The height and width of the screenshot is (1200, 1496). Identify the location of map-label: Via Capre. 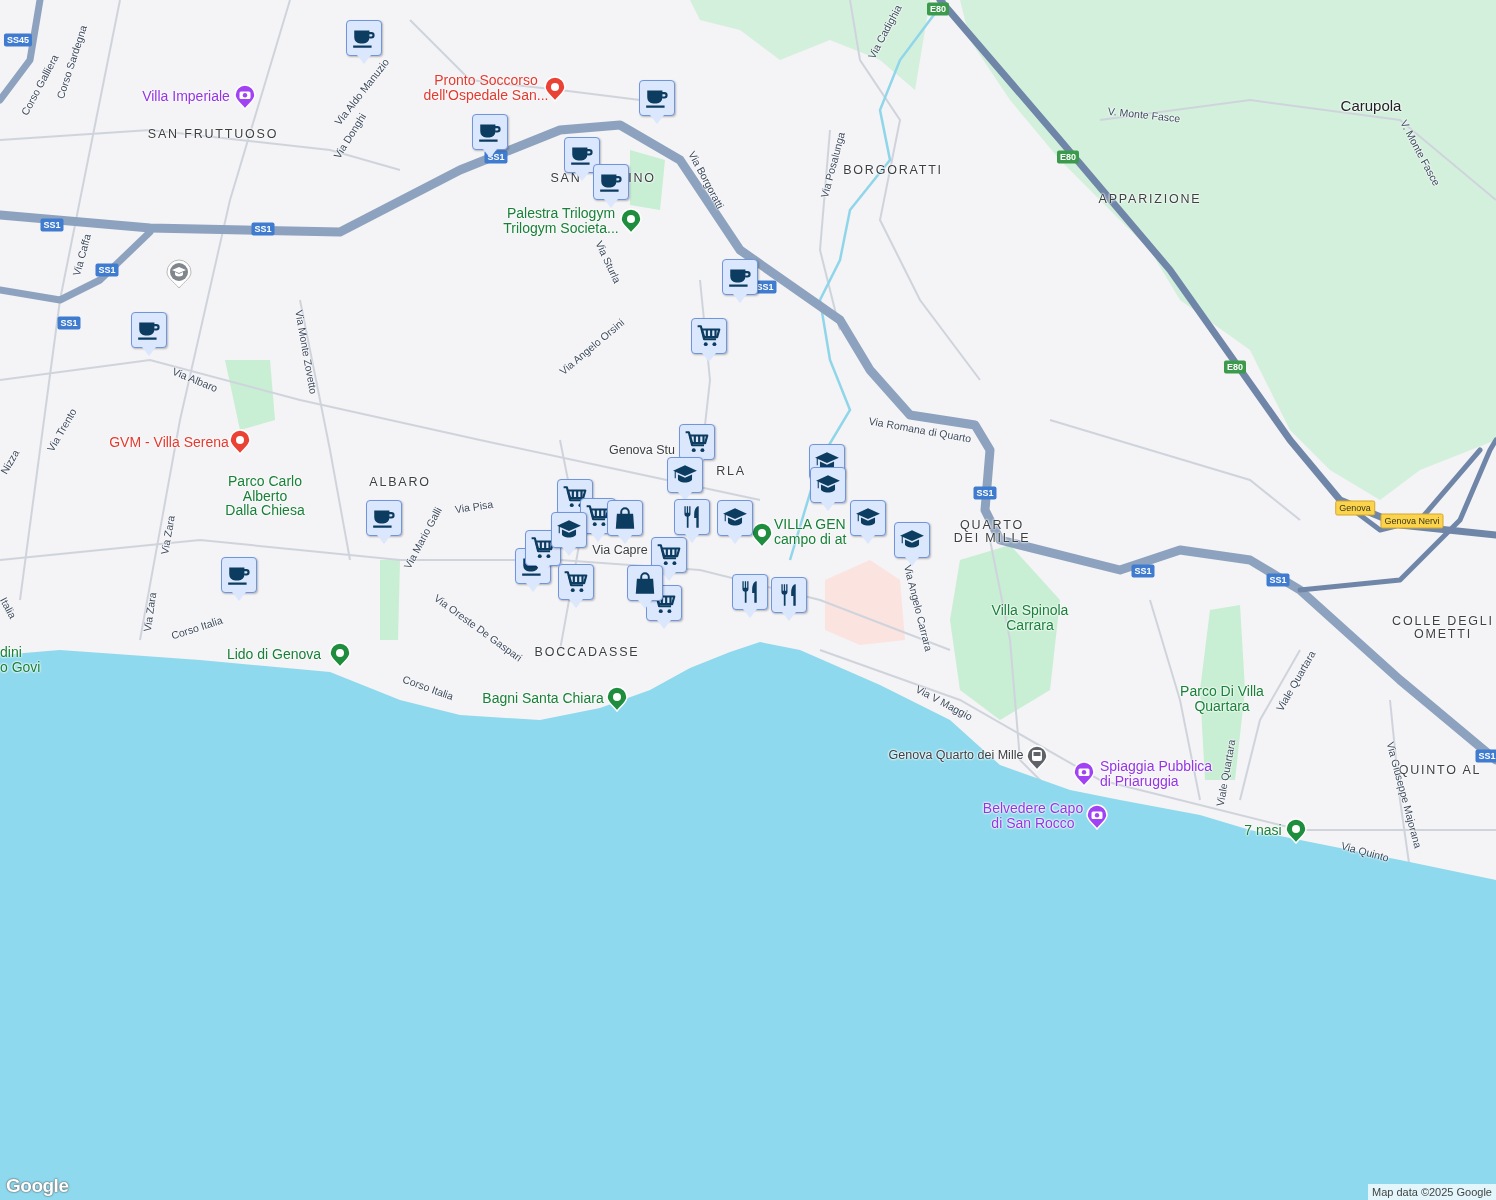
(620, 551).